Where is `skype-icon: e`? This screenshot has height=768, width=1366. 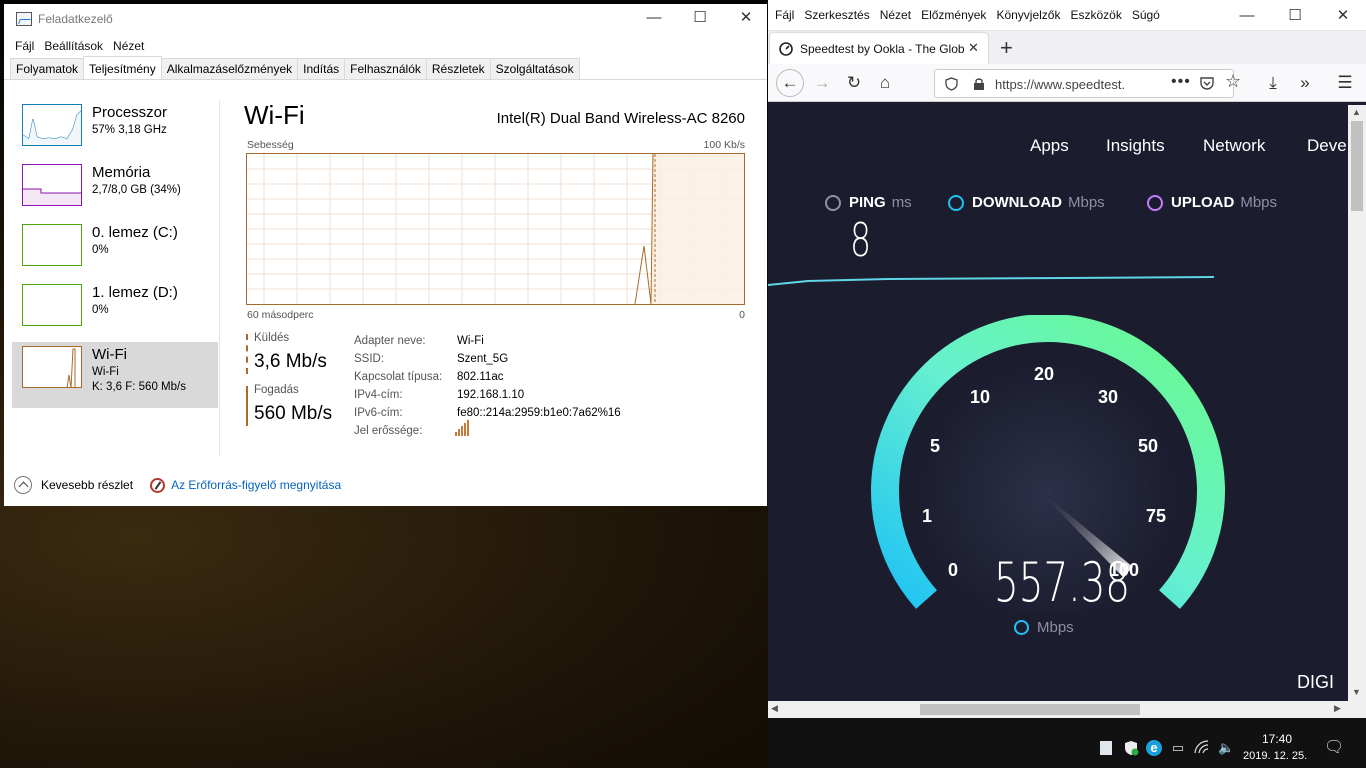 skype-icon: e is located at coordinates (1154, 748).